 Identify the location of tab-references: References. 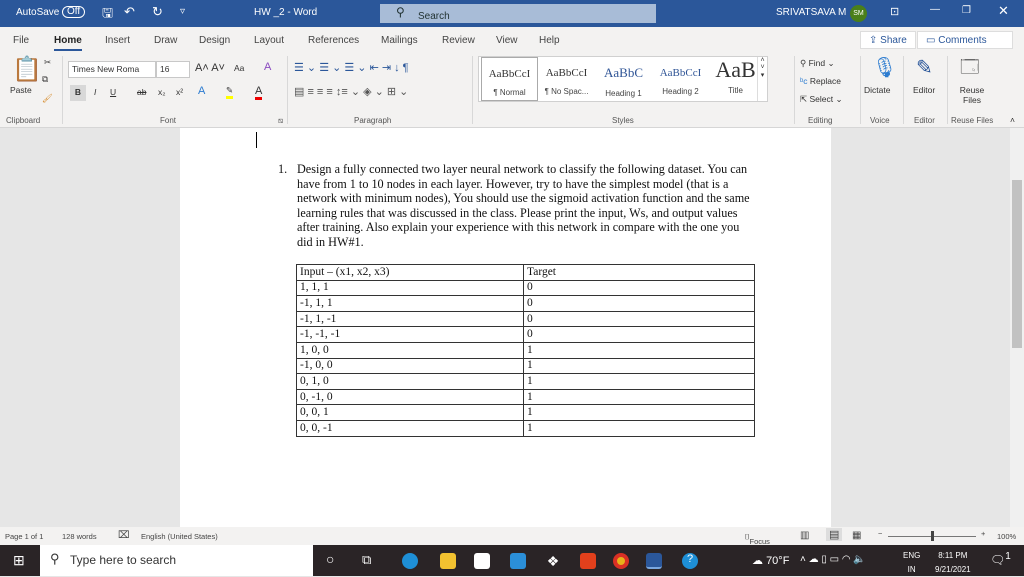
(333, 40).